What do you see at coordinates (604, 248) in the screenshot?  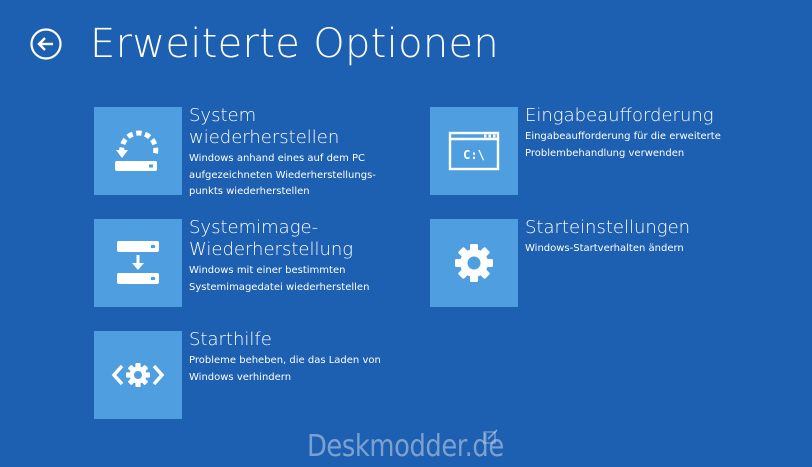 I see `option-description: Windows-Startverhalten ändern` at bounding box center [604, 248].